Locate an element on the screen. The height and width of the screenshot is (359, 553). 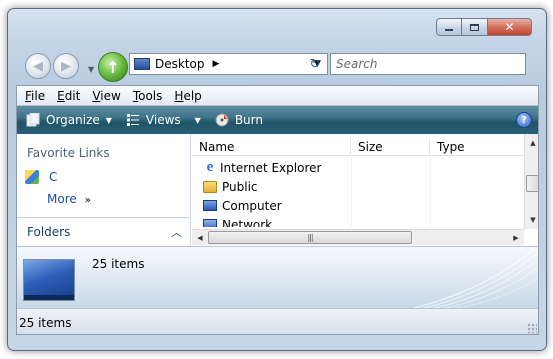
horizontal-scroll-thumb: ||| is located at coordinates (310, 237).